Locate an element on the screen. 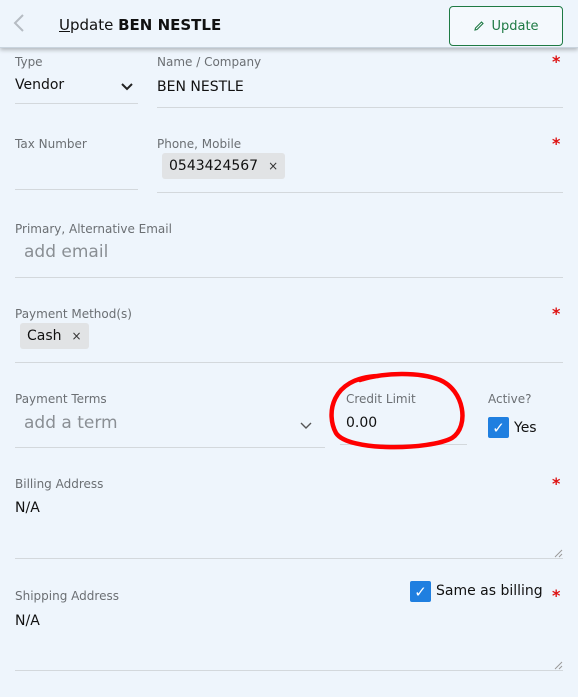 The image size is (578, 697). update-button-label: Update is located at coordinates (515, 26).